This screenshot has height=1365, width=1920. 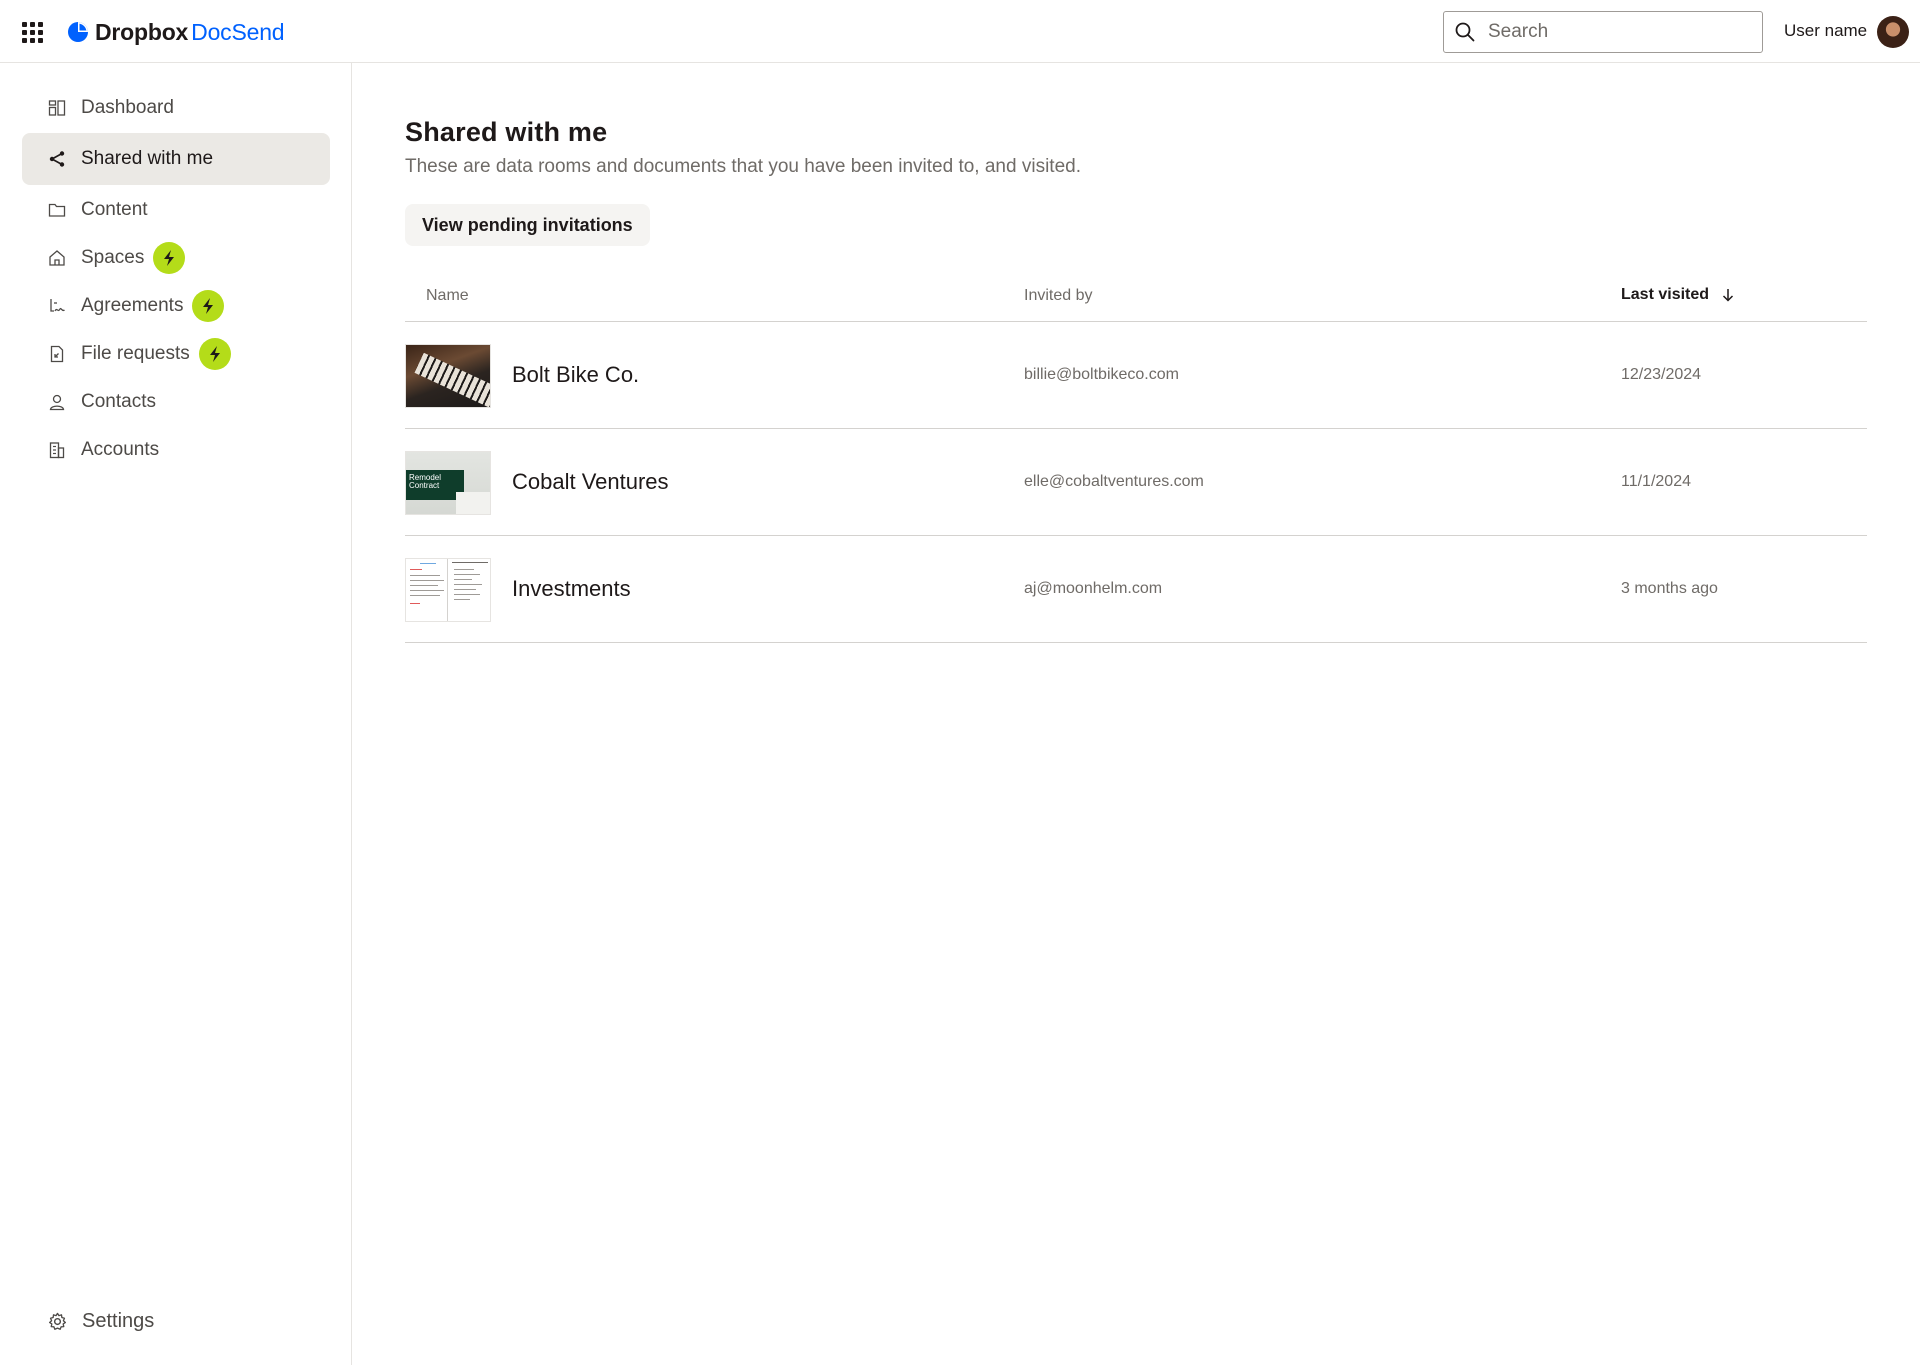 I want to click on sidebar-item-content: Content, so click(x=176, y=210).